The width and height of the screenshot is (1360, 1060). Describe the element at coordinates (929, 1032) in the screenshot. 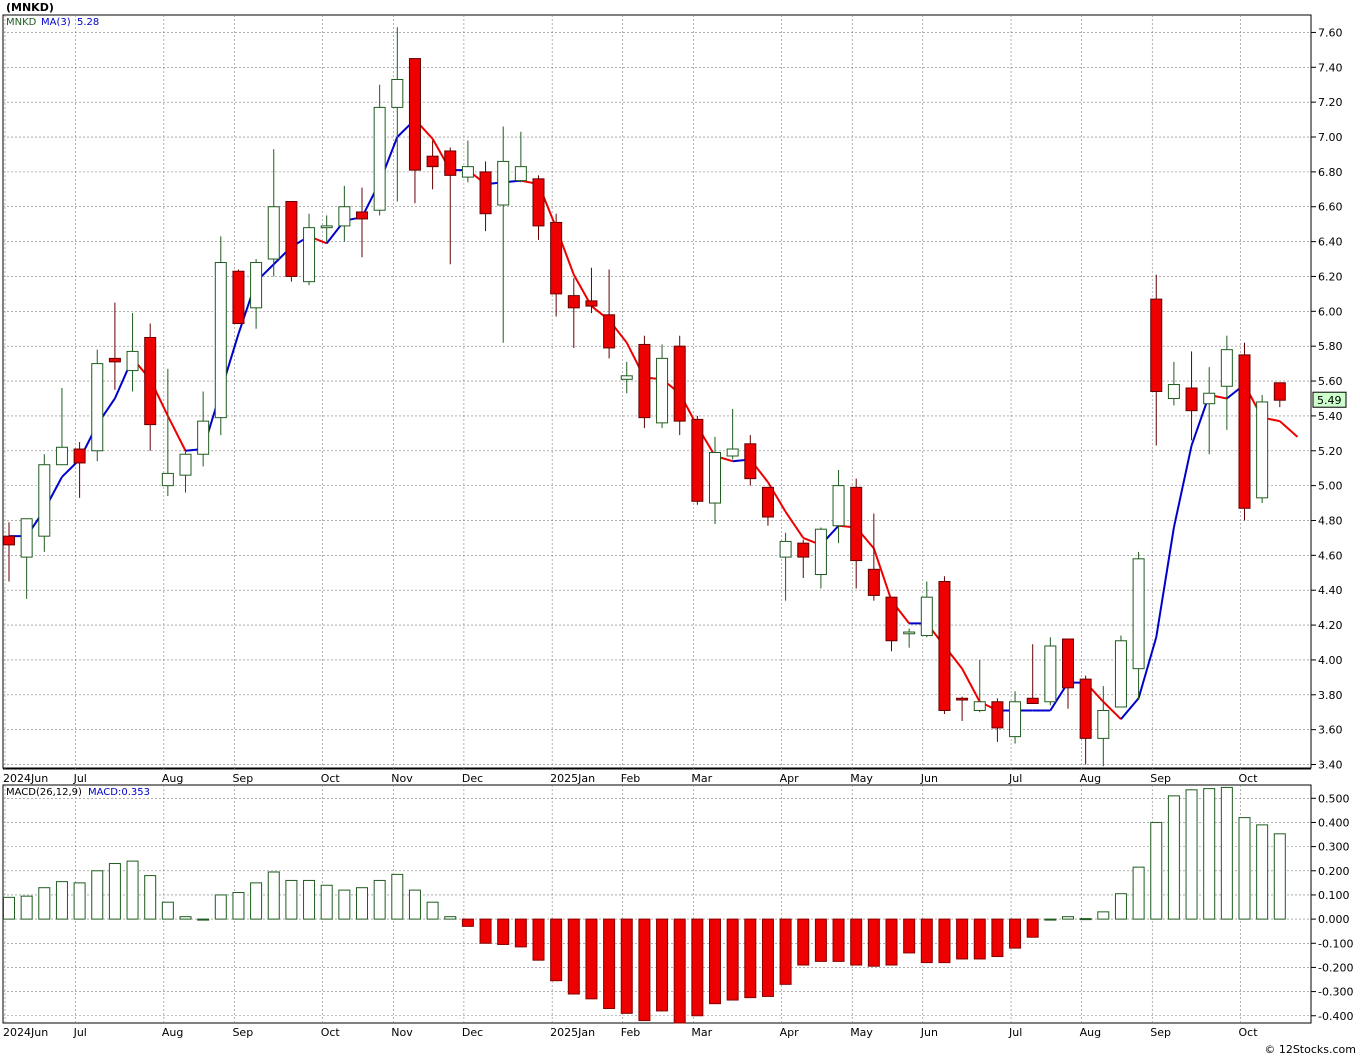

I see `x-tick-label: Jun` at that location.